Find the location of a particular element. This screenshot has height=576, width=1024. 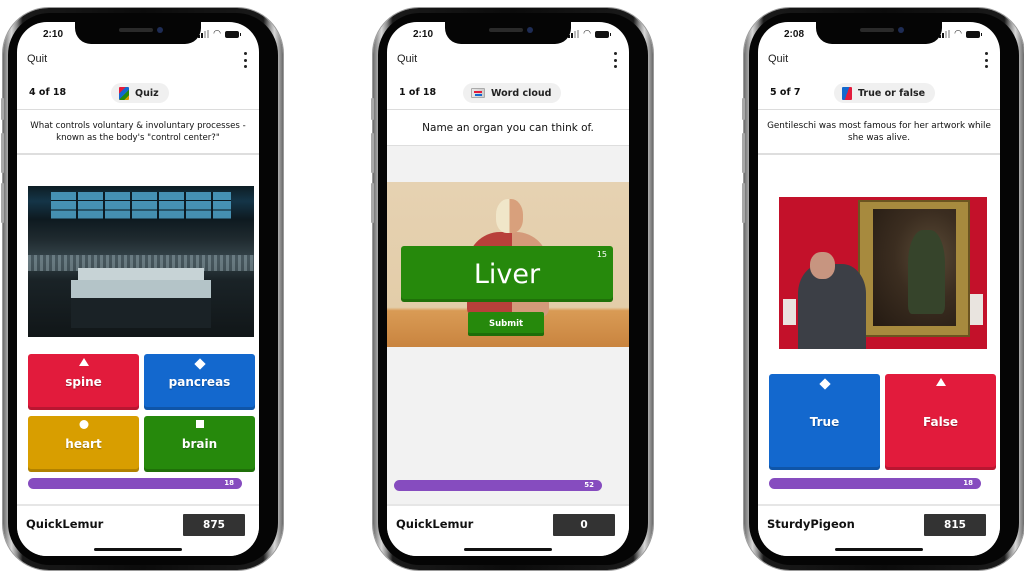

player-nickname: SturdyPigeon is located at coordinates (811, 524).